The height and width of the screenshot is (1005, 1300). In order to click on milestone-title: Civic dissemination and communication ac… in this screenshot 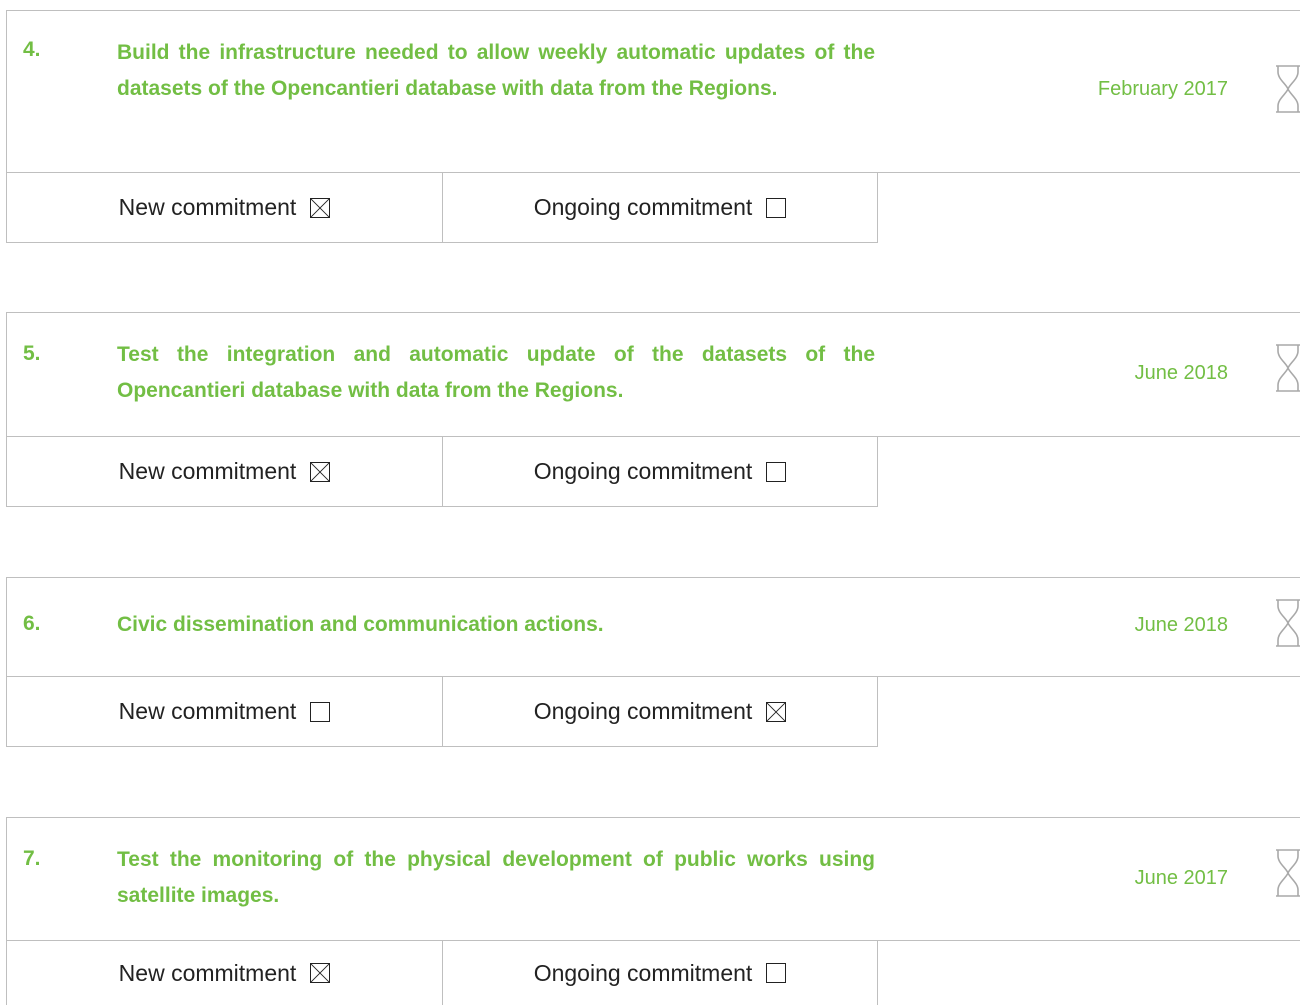, I will do `click(360, 624)`.